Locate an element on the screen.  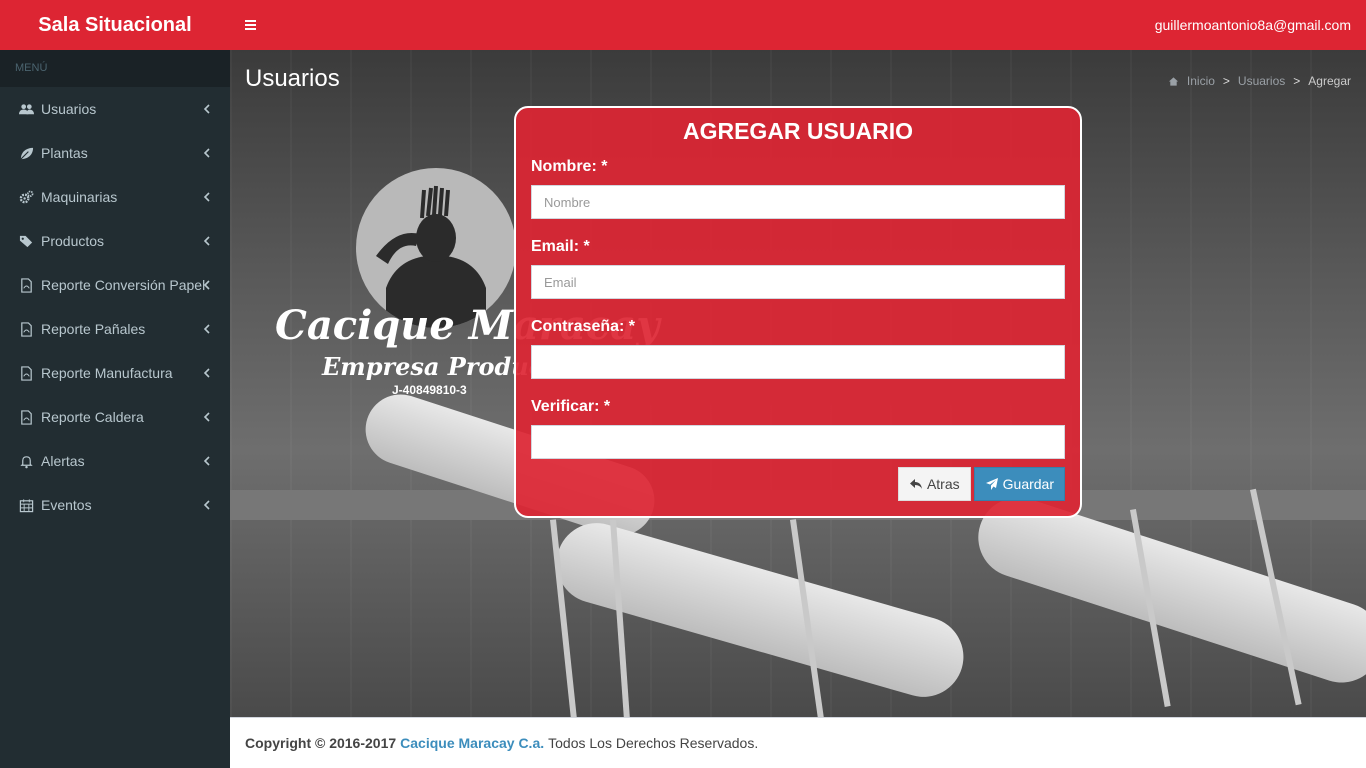
sidebar-item-productos: Productos is located at coordinates (115, 241).